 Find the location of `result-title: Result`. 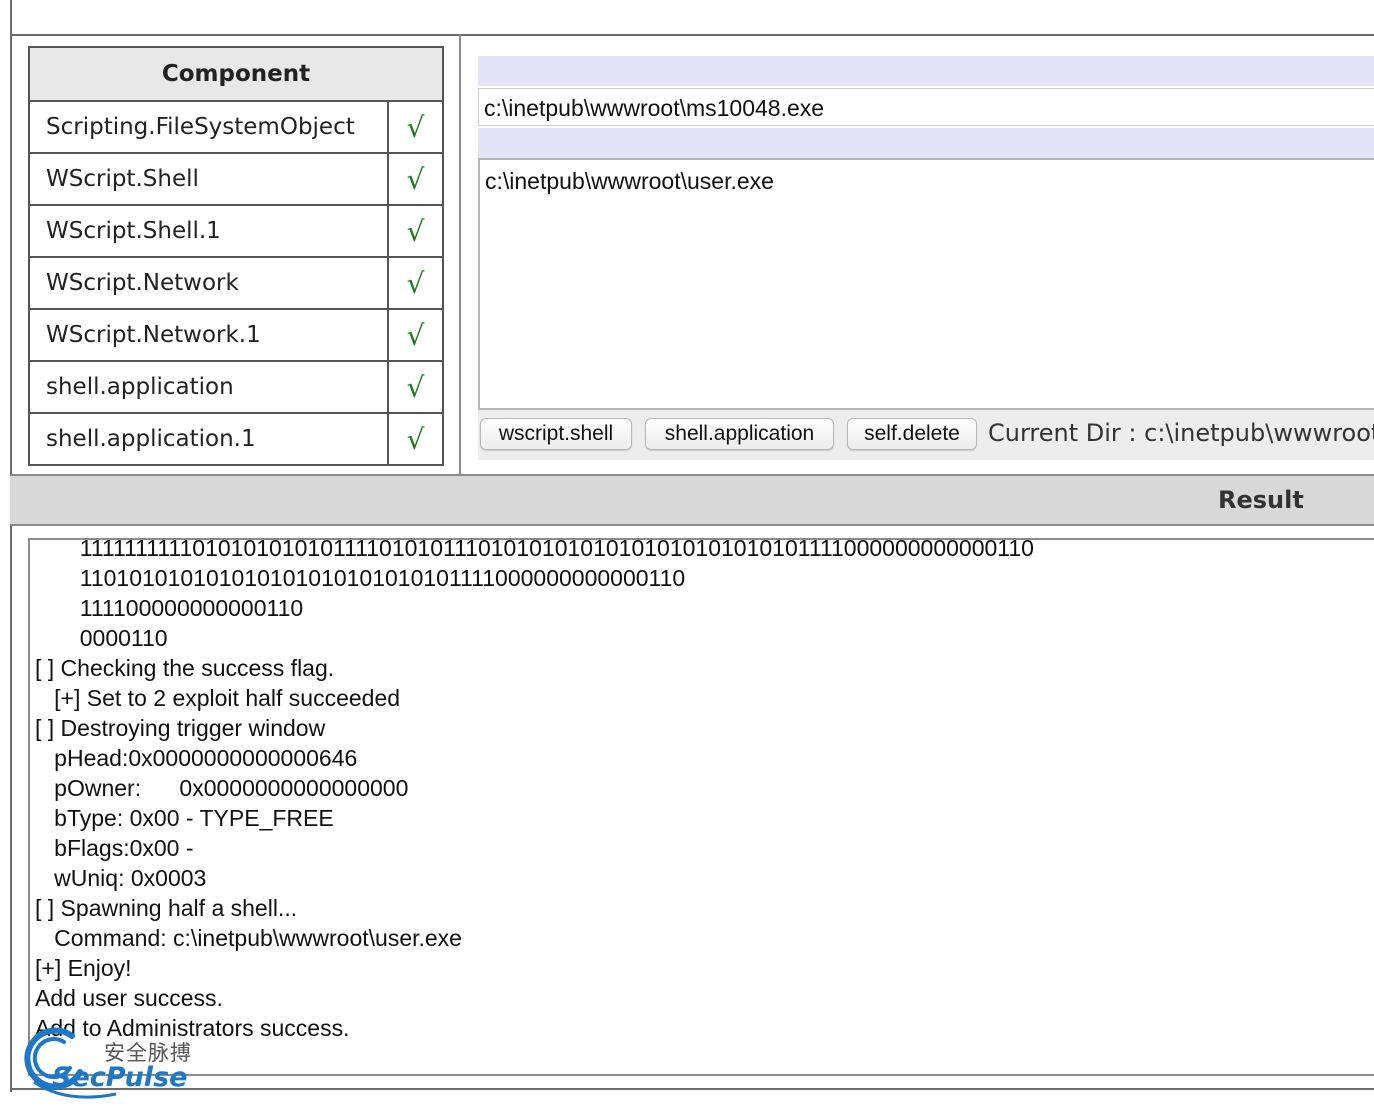

result-title: Result is located at coordinates (1261, 500).